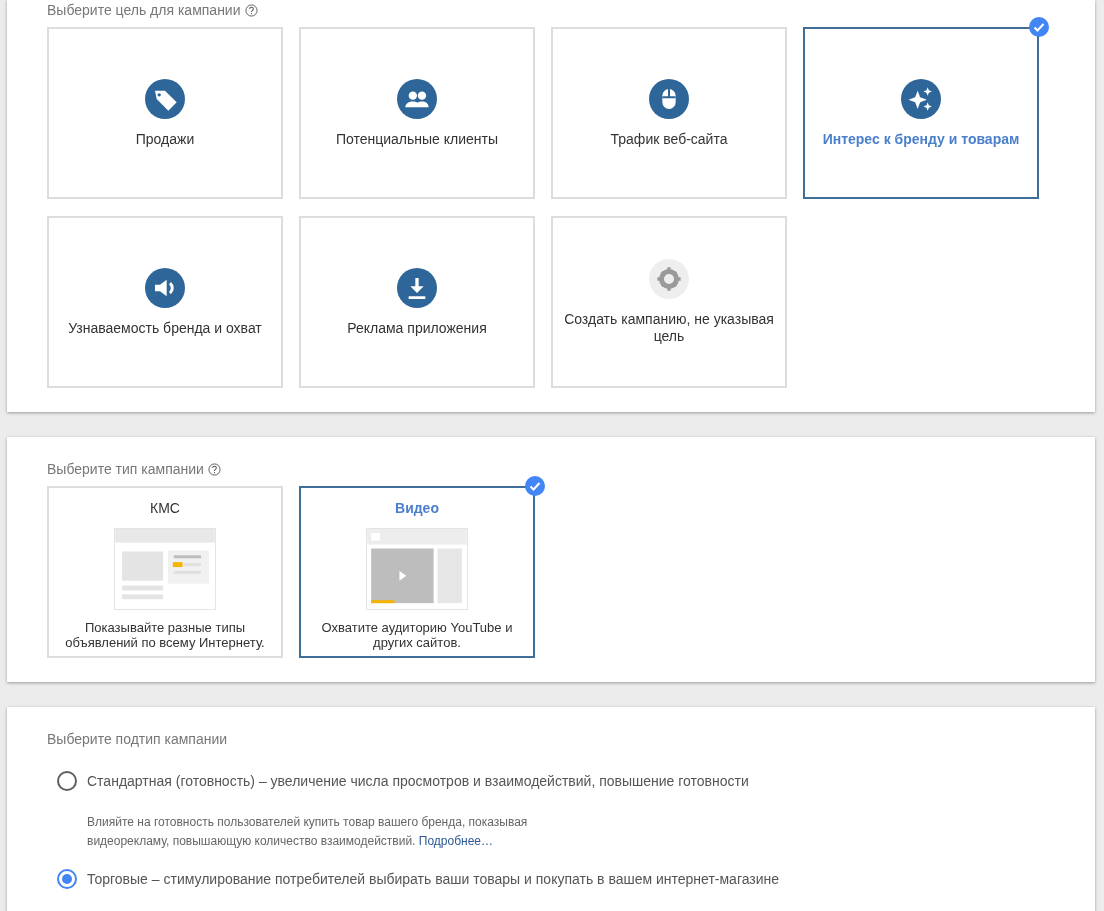 This screenshot has width=1104, height=911. Describe the element at coordinates (417, 508) in the screenshot. I see `campaign-type-title: Видео` at that location.